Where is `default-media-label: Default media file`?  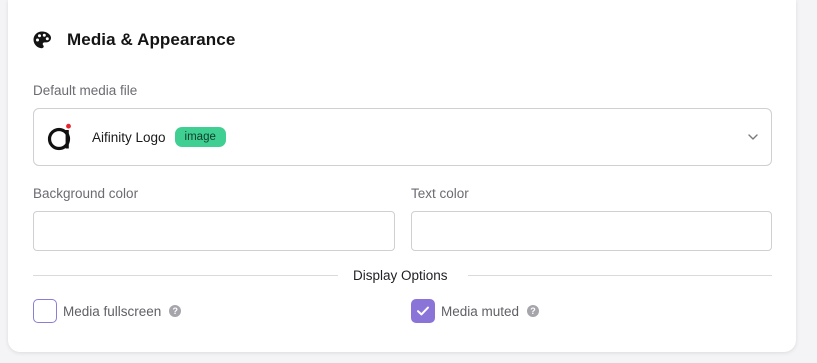 default-media-label: Default media file is located at coordinates (85, 90).